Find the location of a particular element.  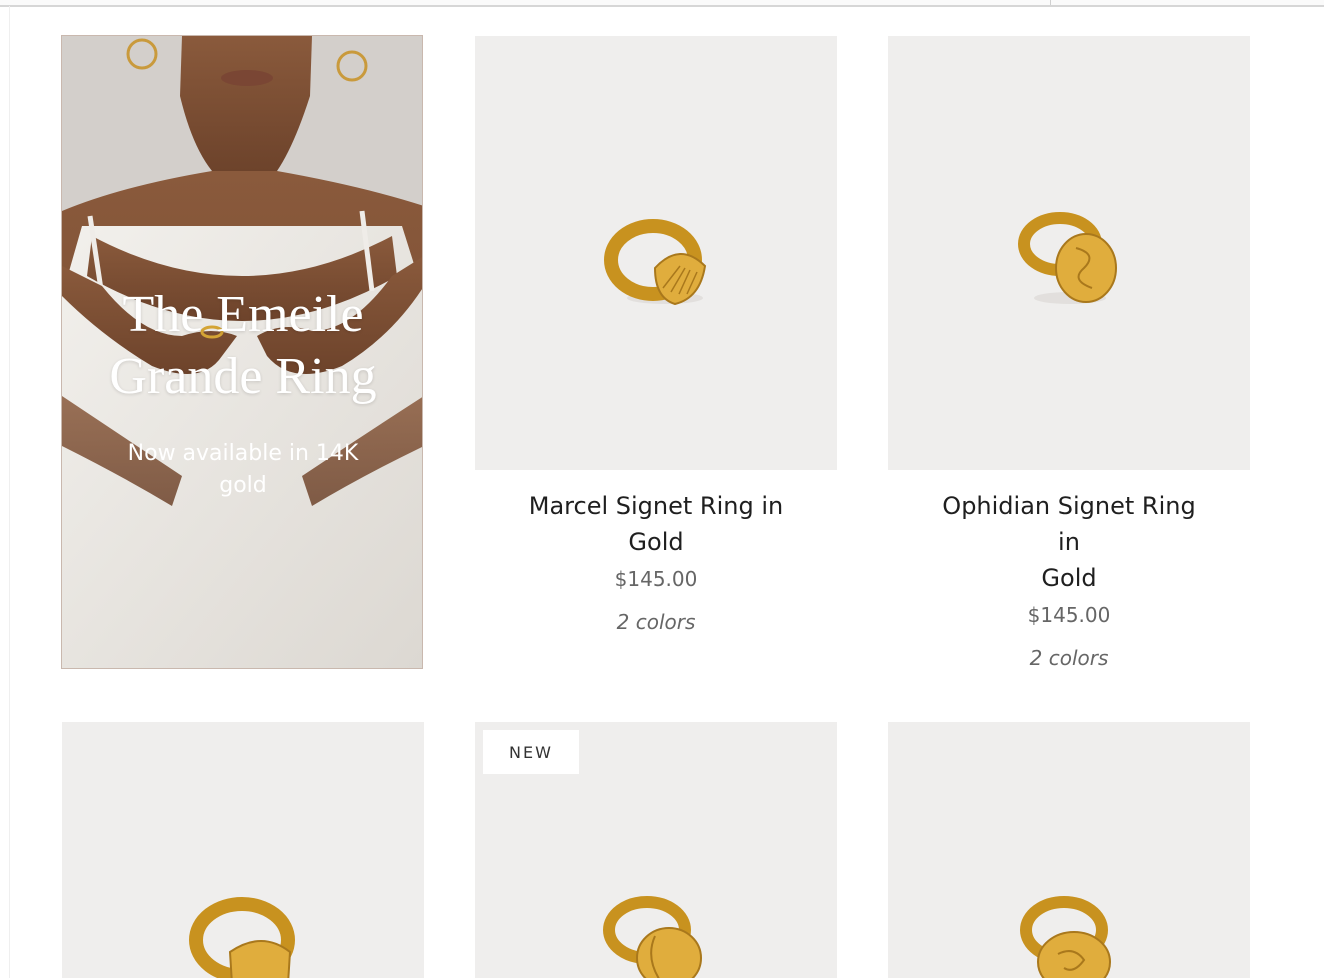

product-name-line-1: Ophidian Signet Ring in is located at coordinates (1069, 524).